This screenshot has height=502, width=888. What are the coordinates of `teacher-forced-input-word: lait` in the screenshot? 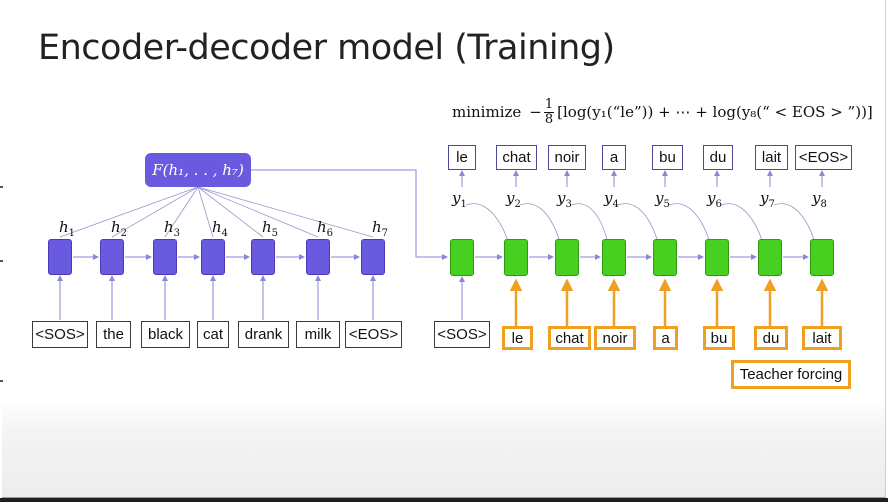 It's located at (822, 338).